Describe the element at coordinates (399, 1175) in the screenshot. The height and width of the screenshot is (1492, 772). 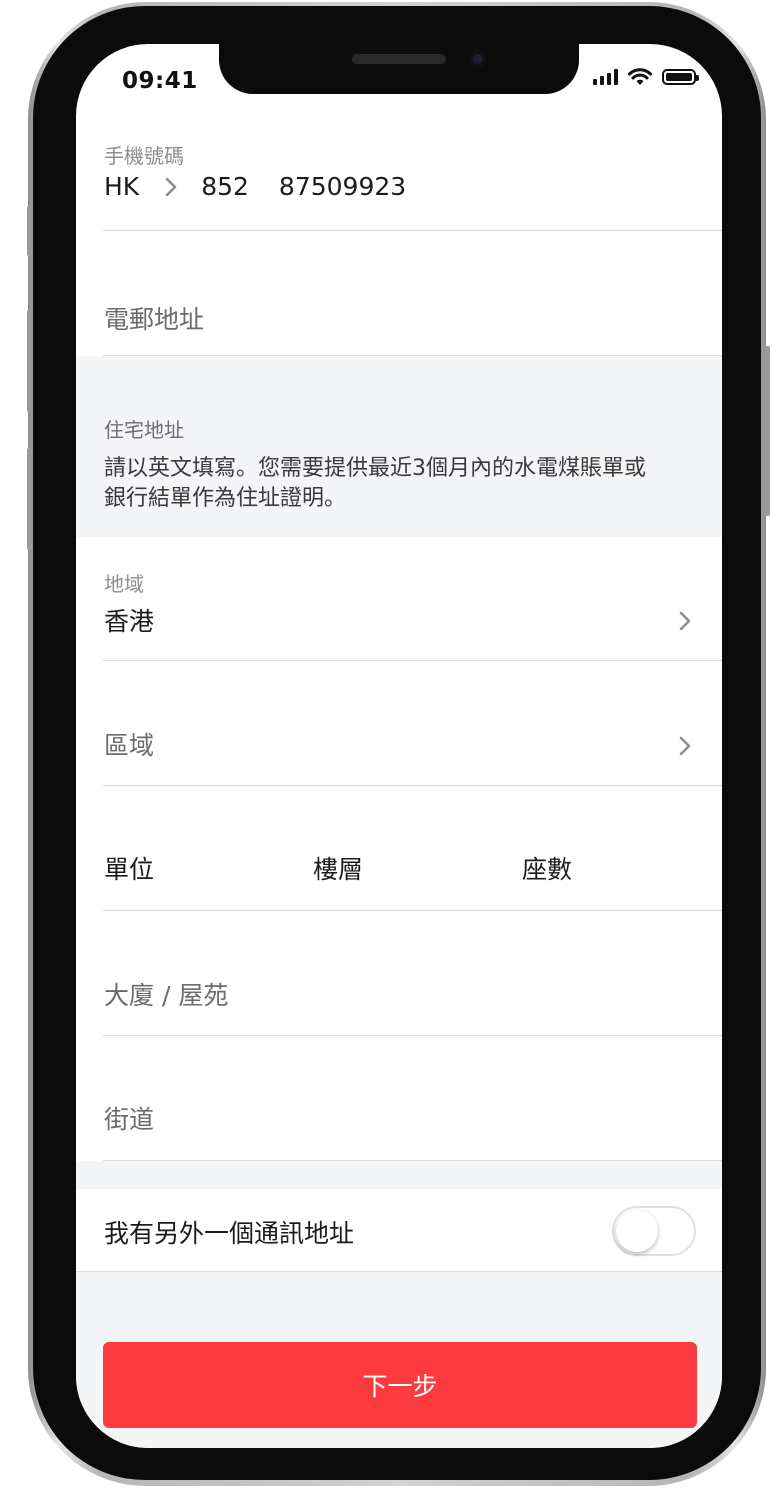
I see `section-spacer` at that location.